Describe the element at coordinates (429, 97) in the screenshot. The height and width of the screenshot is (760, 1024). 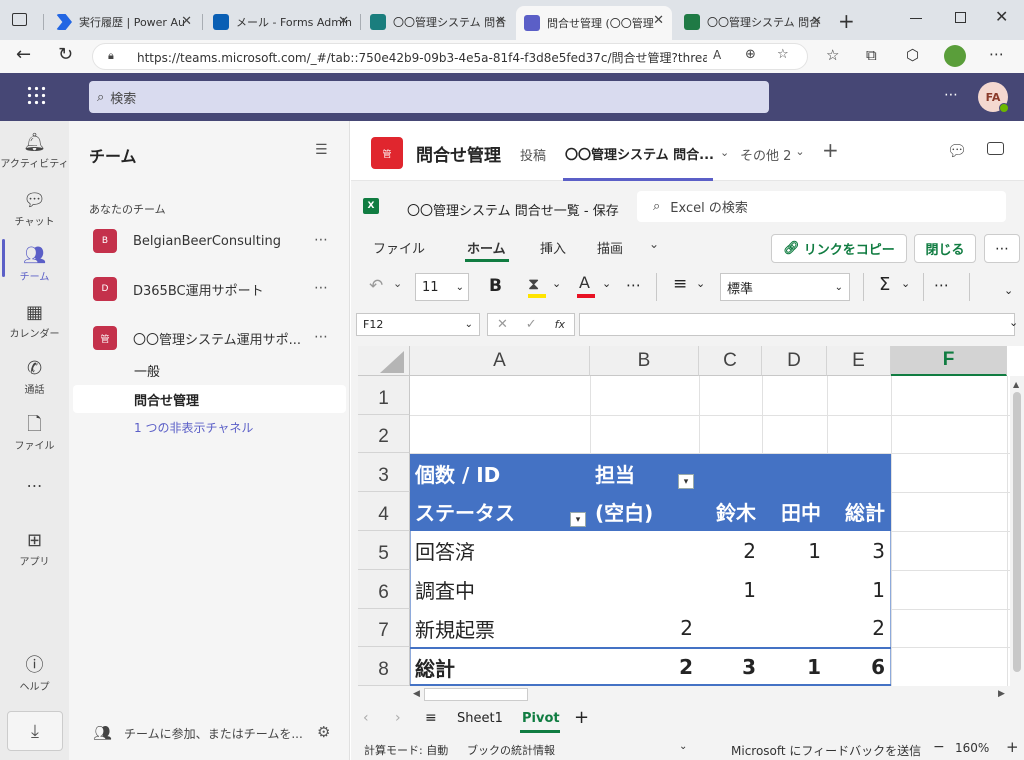
I see `search-input: ⌕ 検索` at that location.